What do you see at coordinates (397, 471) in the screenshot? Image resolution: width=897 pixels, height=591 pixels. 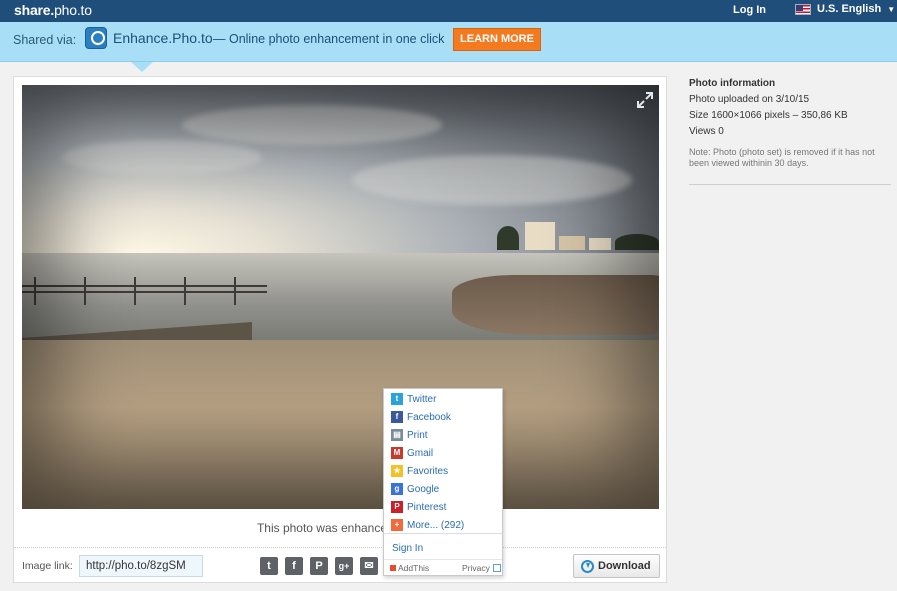 I see `star-icon: ★` at bounding box center [397, 471].